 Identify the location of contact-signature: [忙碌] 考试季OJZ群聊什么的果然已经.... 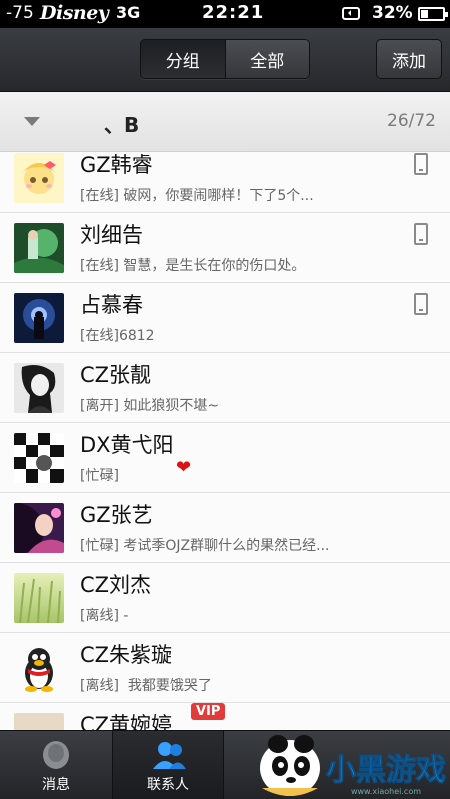
(205, 546).